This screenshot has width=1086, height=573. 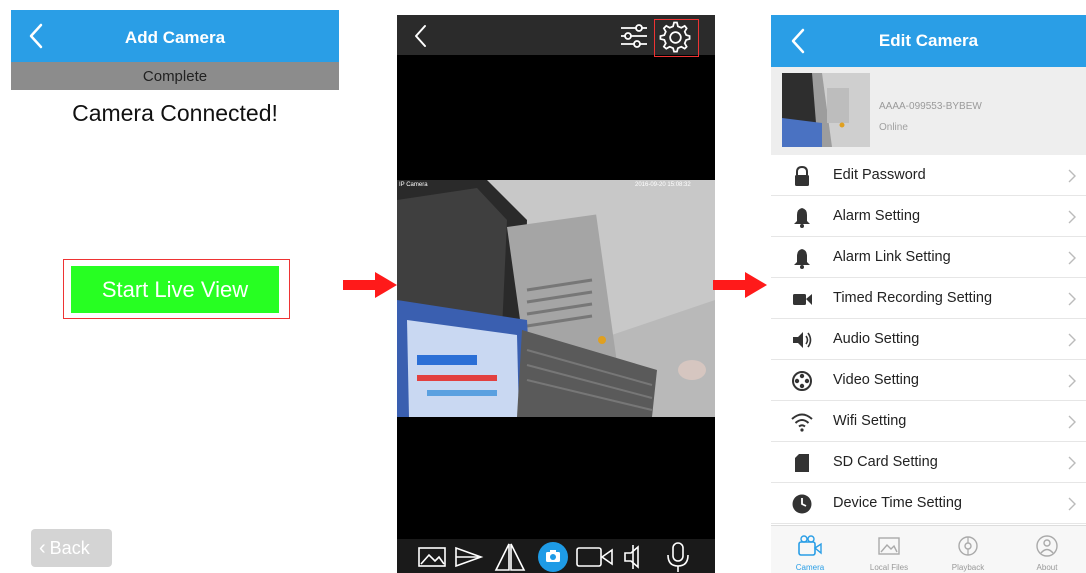 I want to click on tab-local-files: Local Files, so click(x=889, y=549).